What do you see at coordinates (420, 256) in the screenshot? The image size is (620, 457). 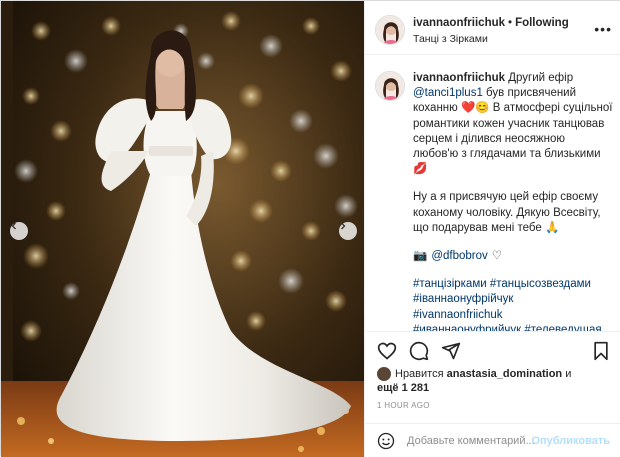 I see `camera-icon: 📷` at bounding box center [420, 256].